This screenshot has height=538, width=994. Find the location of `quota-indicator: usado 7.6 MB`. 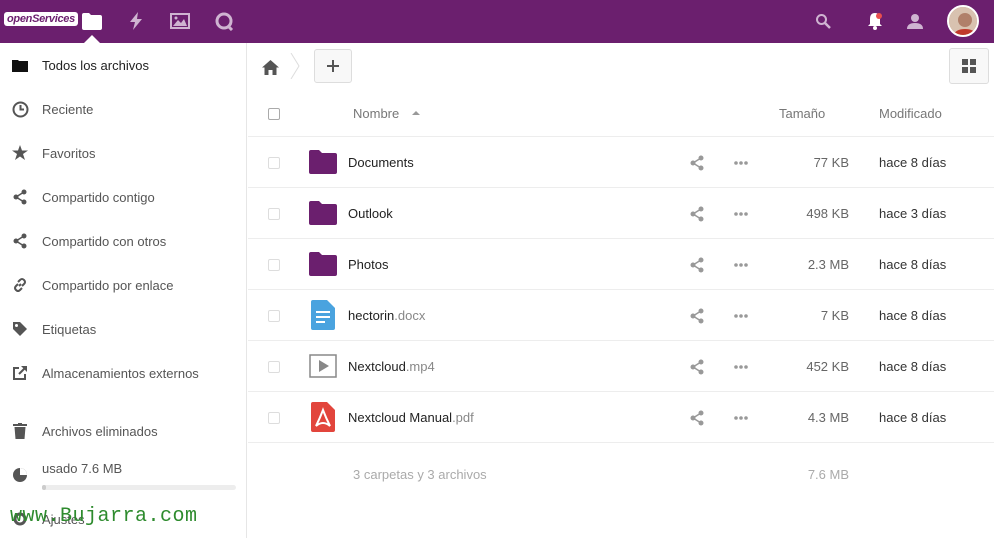

quota-indicator: usado 7.6 MB is located at coordinates (123, 475).